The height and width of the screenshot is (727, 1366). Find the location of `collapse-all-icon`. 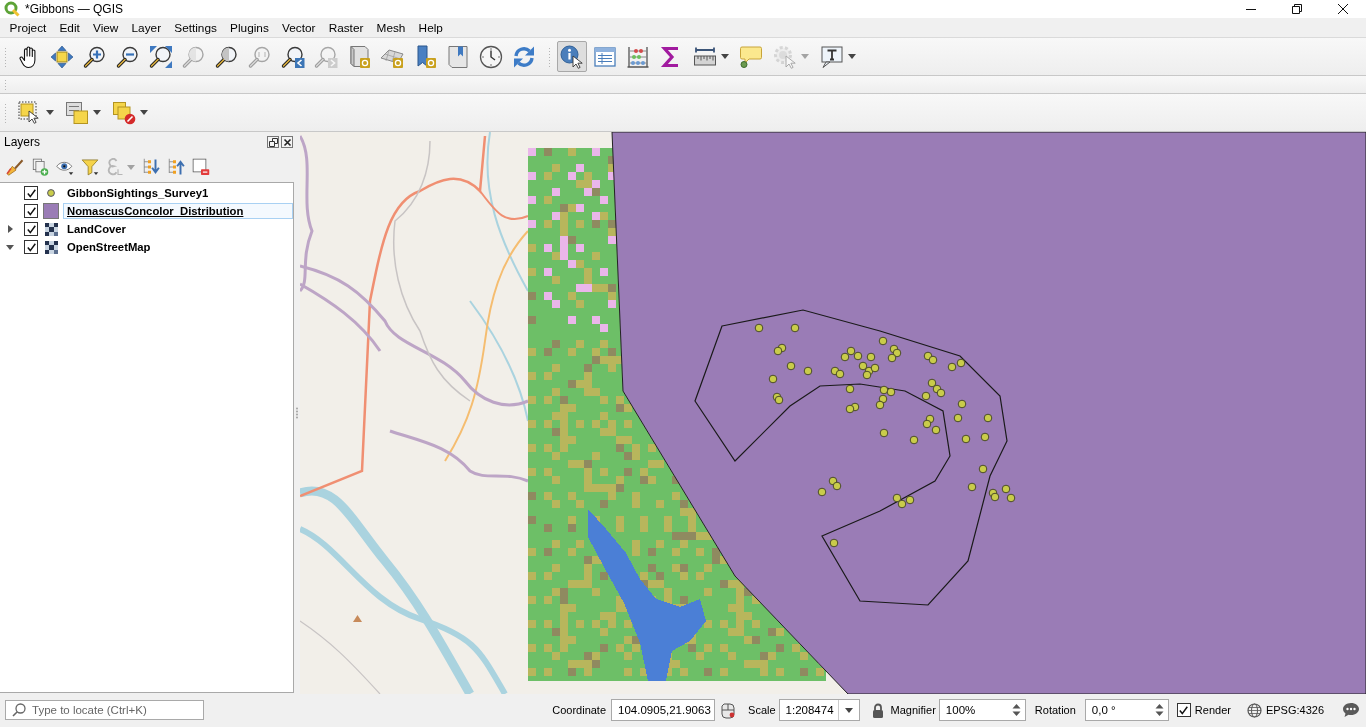

collapse-all-icon is located at coordinates (176, 167).